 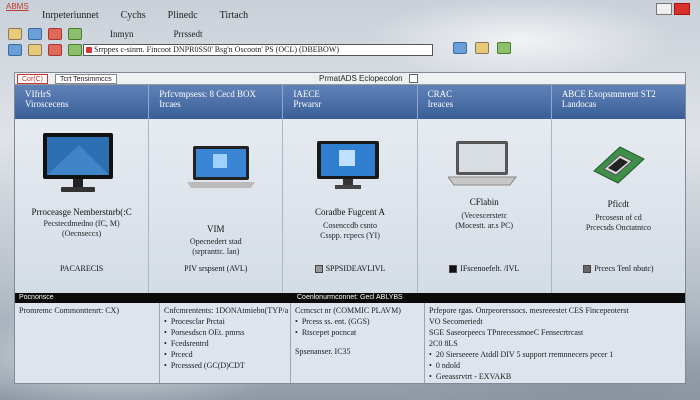 I want to click on toolbar-right, so click(x=482, y=48).